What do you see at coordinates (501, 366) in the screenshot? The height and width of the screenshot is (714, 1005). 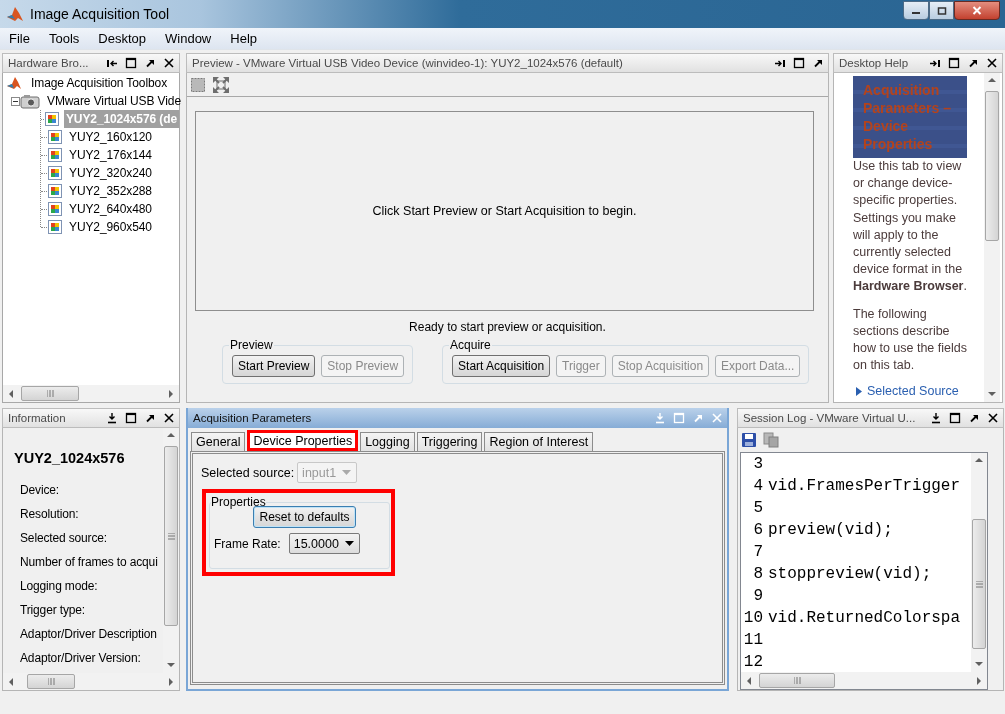 I see `action-button: Start Acquisition` at bounding box center [501, 366].